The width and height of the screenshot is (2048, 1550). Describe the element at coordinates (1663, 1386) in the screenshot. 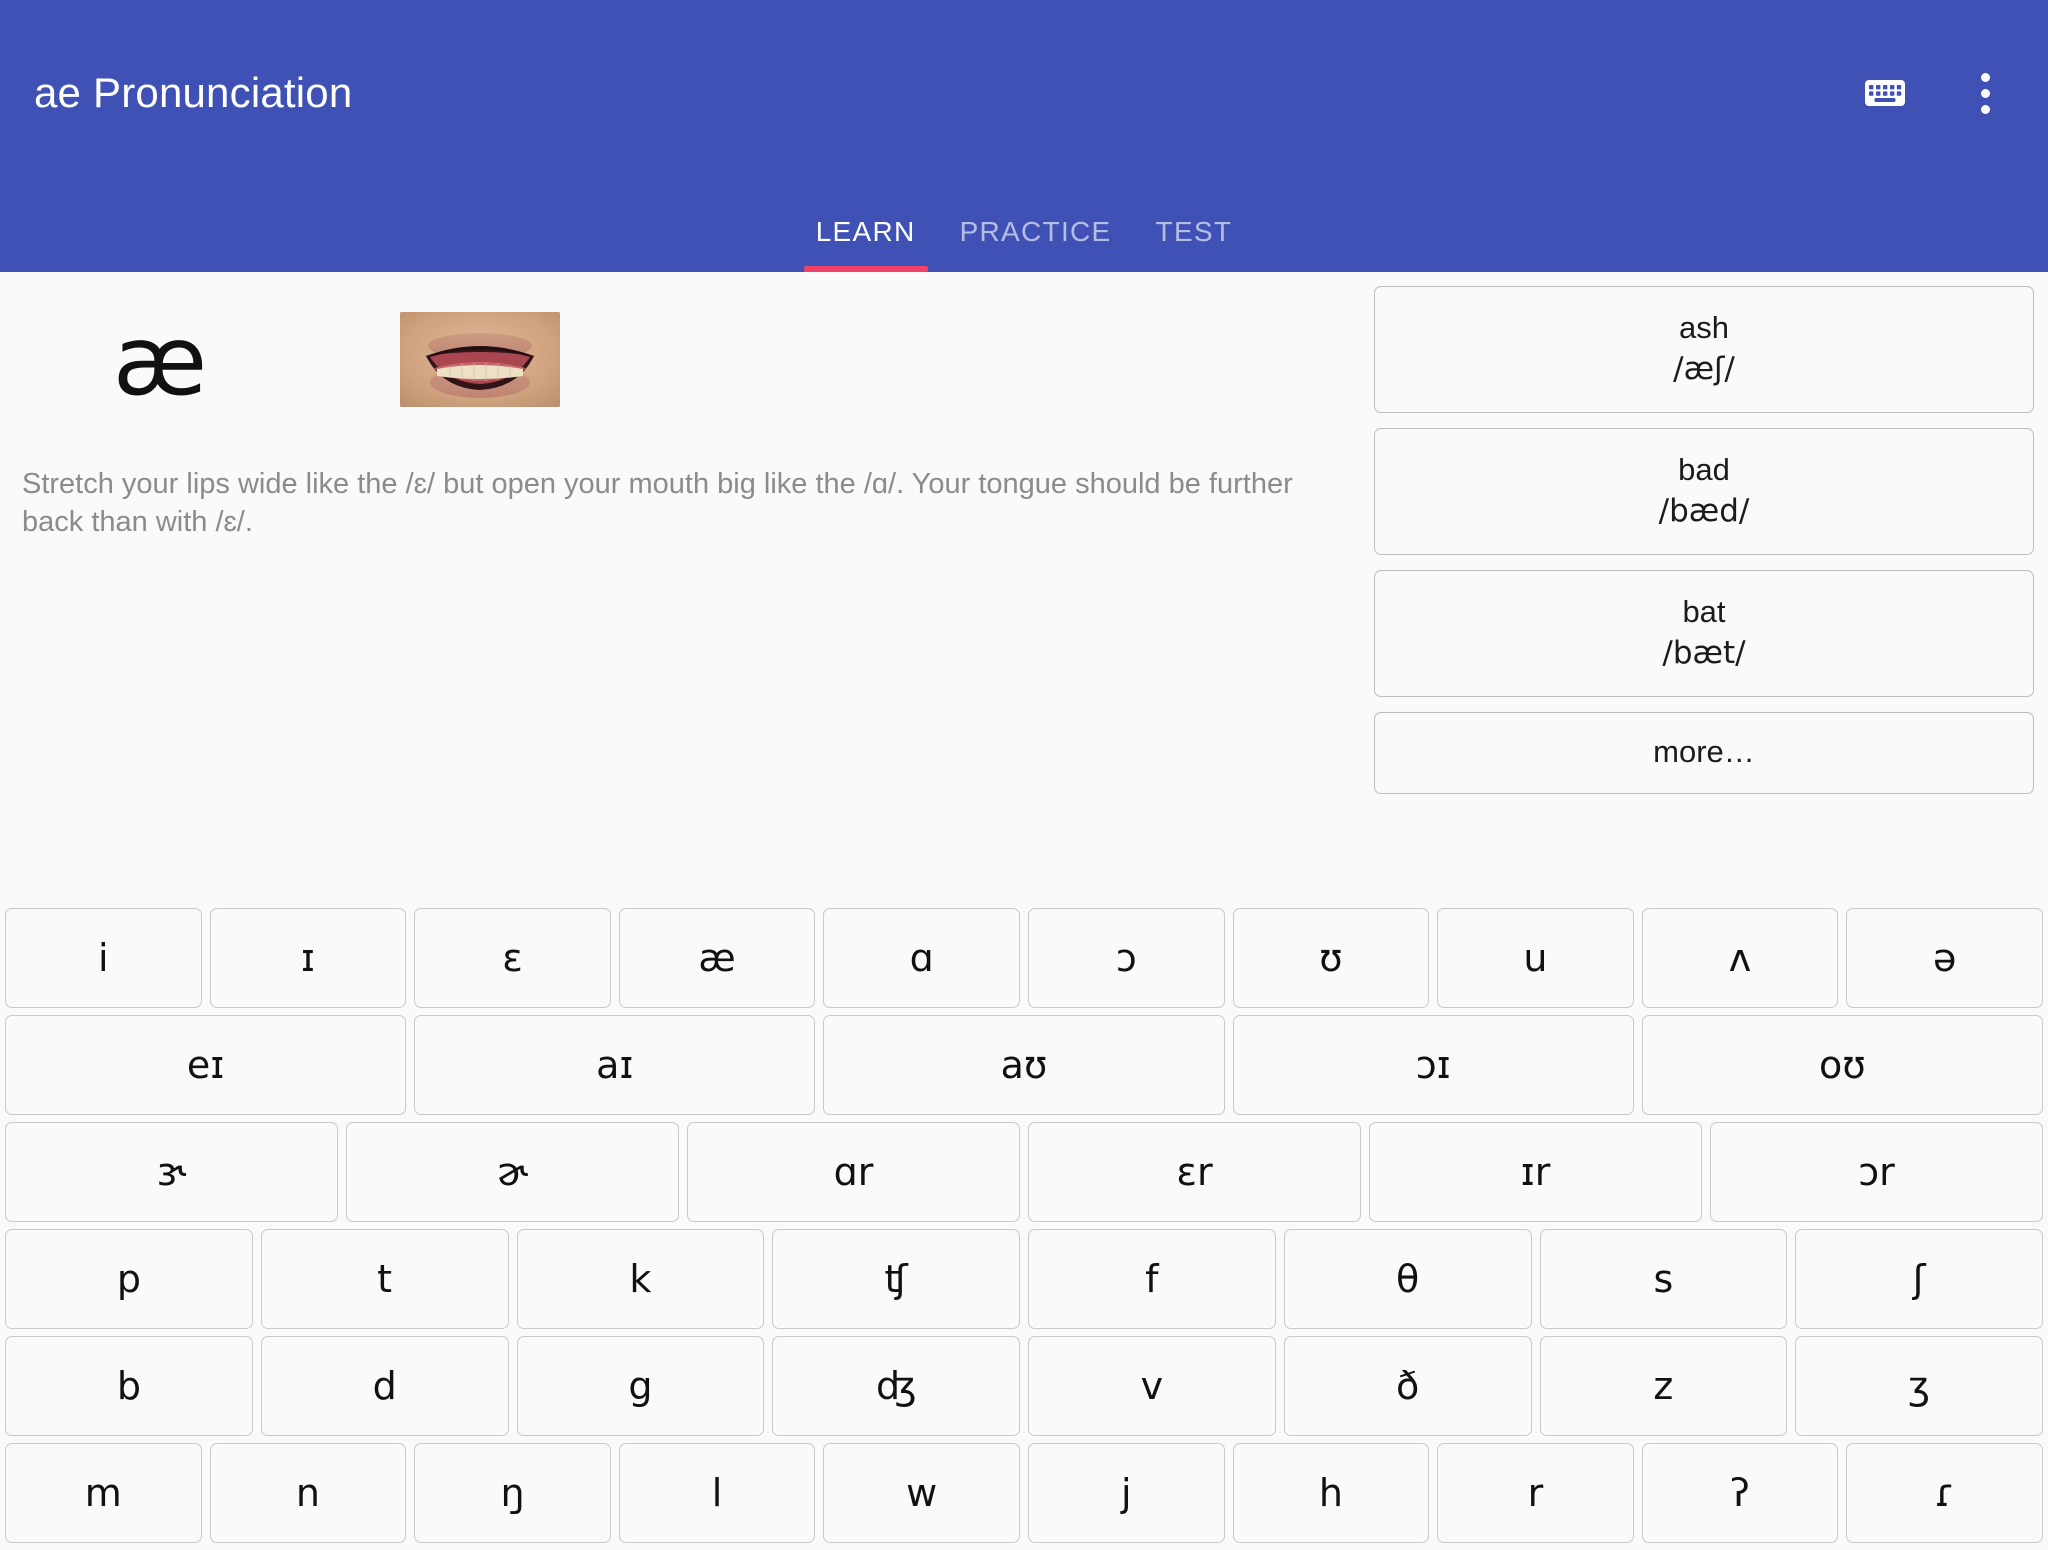

I see `ipa-key: z` at that location.